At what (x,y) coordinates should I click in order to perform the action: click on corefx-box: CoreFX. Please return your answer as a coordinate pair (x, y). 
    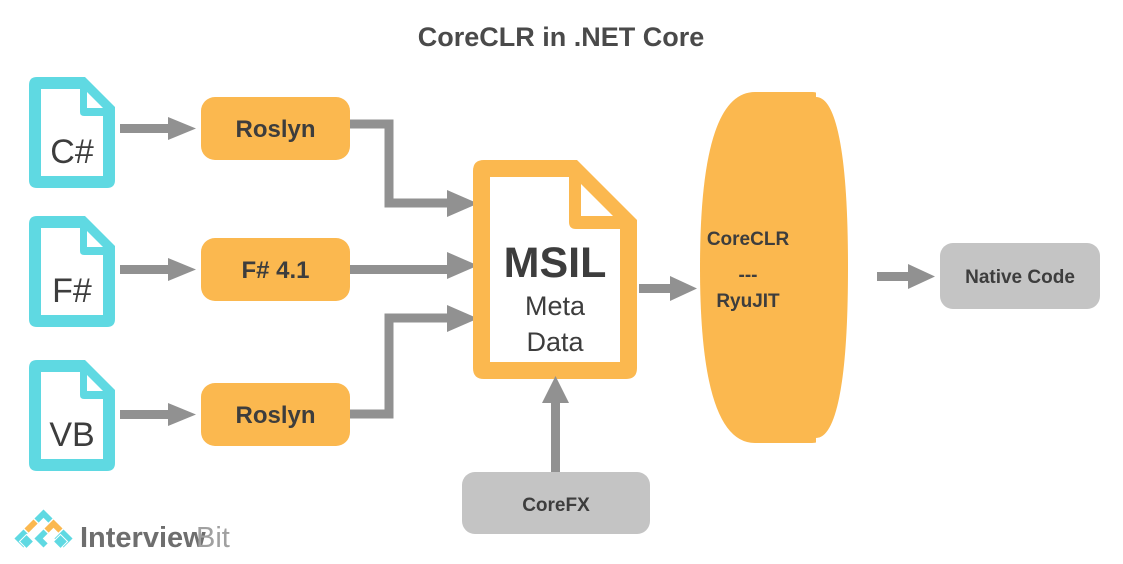
    Looking at the image, I should click on (556, 503).